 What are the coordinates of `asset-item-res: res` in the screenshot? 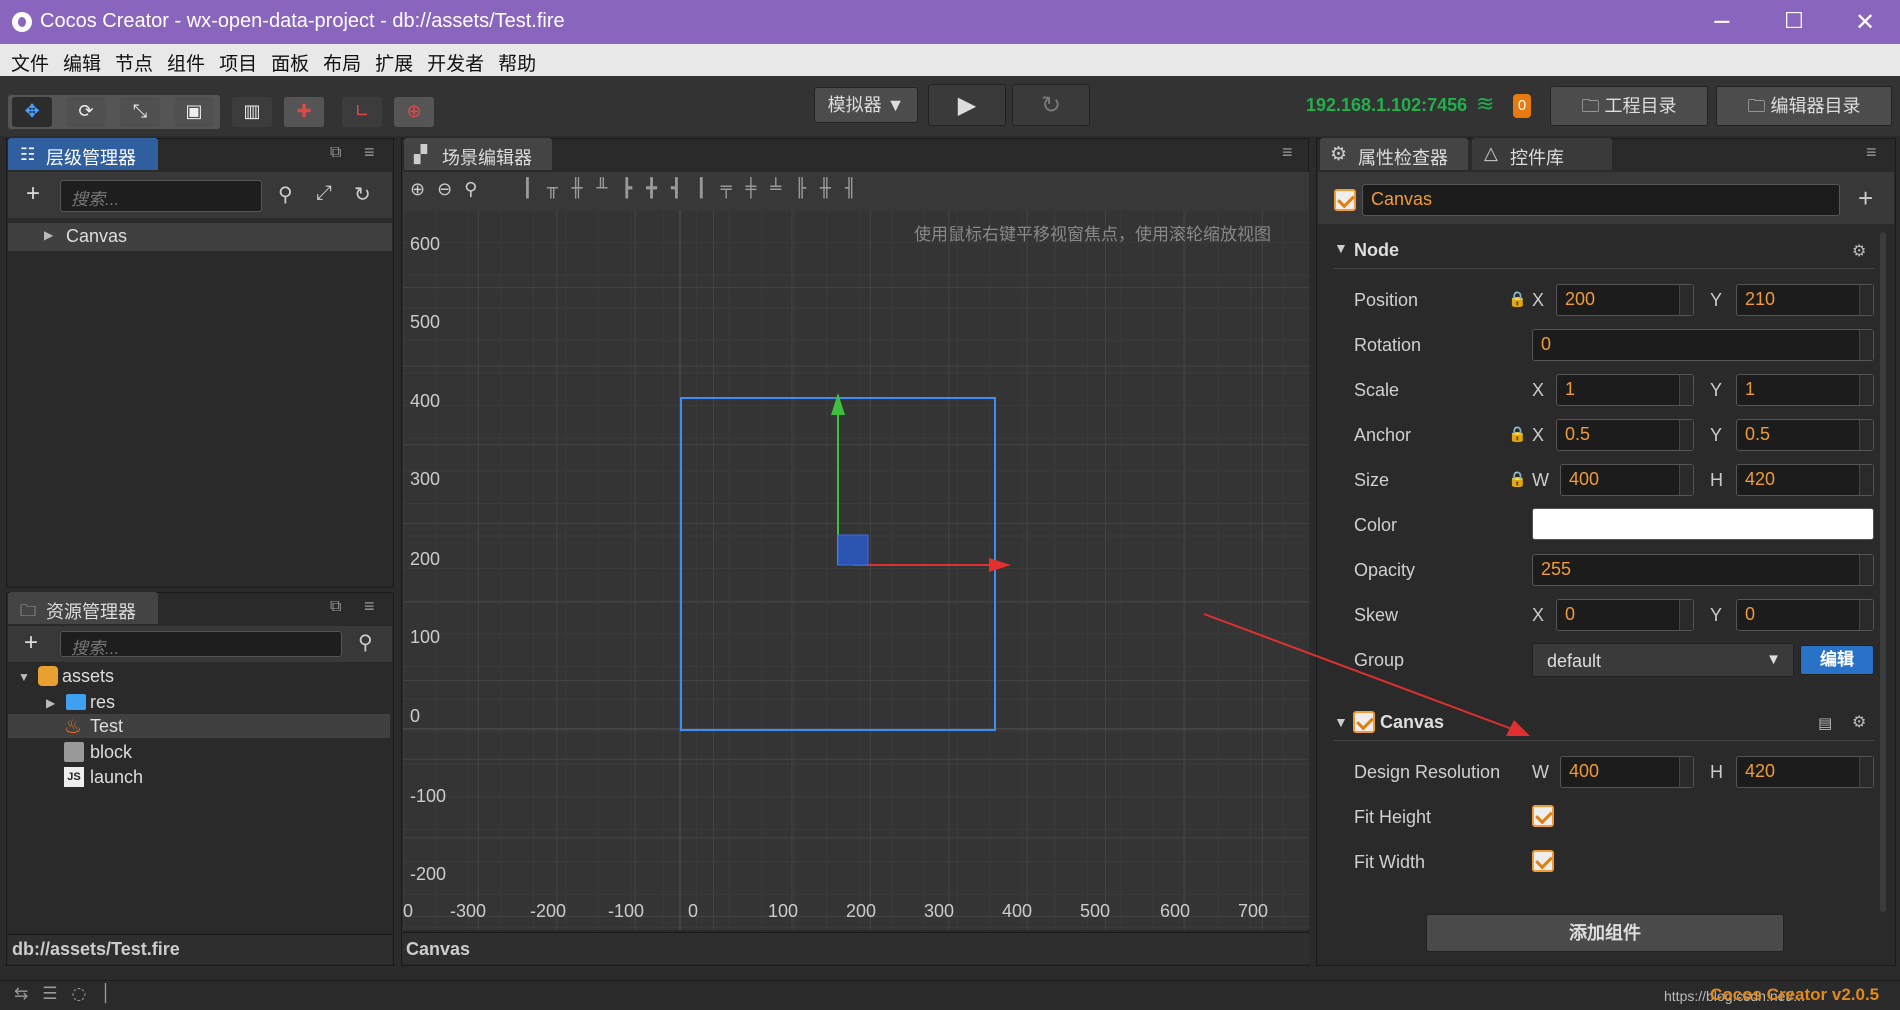 It's located at (102, 702).